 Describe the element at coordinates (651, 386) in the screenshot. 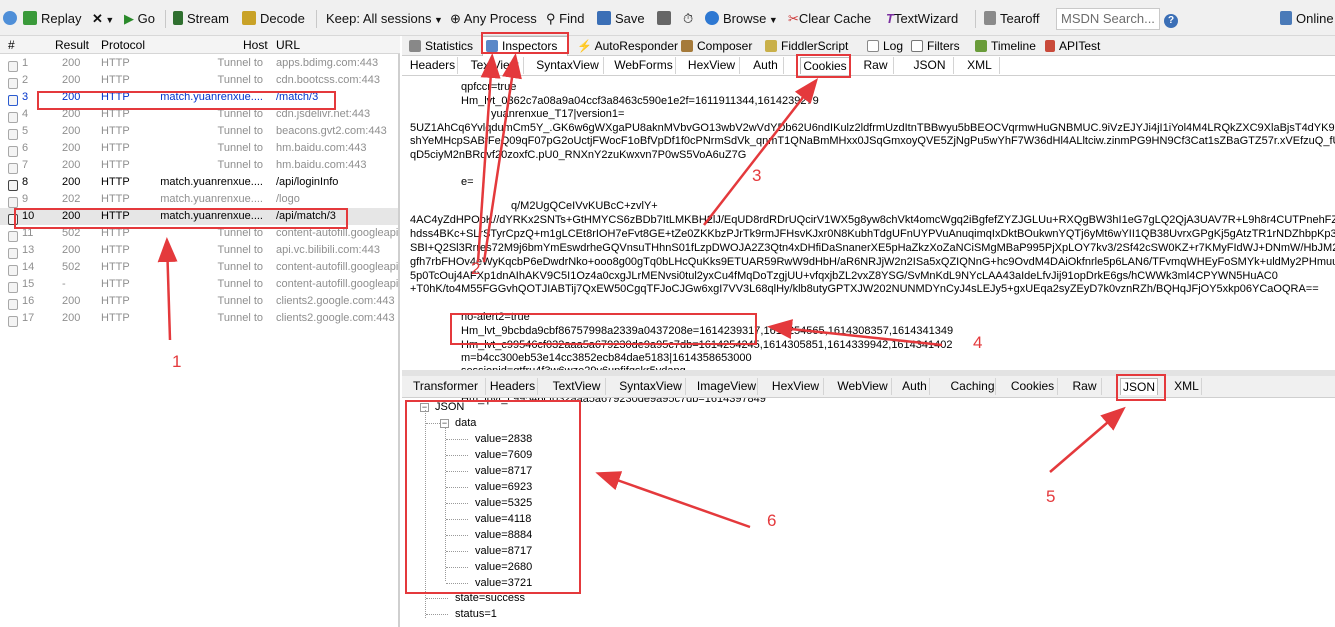

I see `response-tab-syntaxview: SyntaxView` at that location.